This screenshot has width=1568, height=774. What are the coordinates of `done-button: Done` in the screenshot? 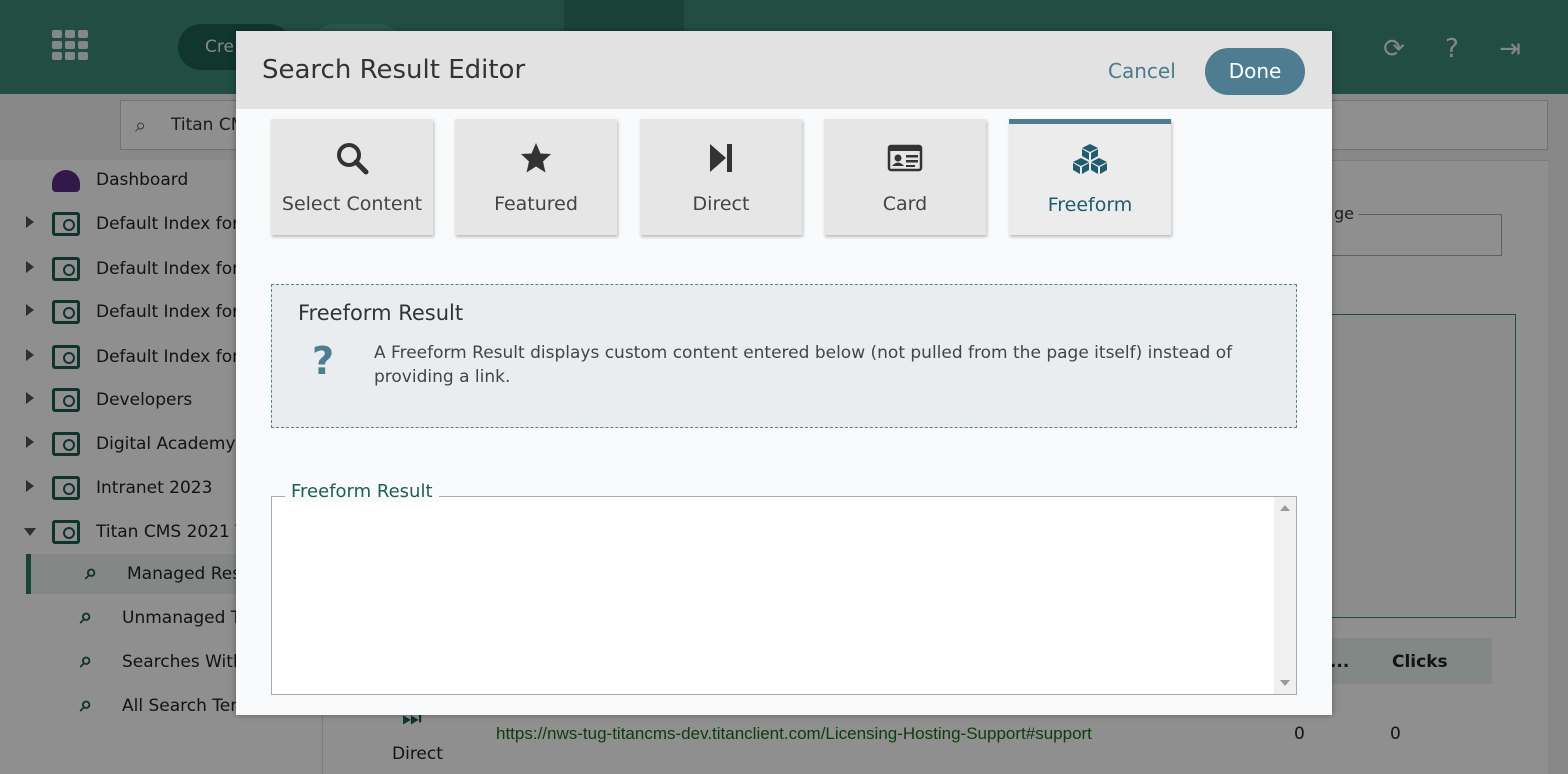 It's located at (1255, 71).